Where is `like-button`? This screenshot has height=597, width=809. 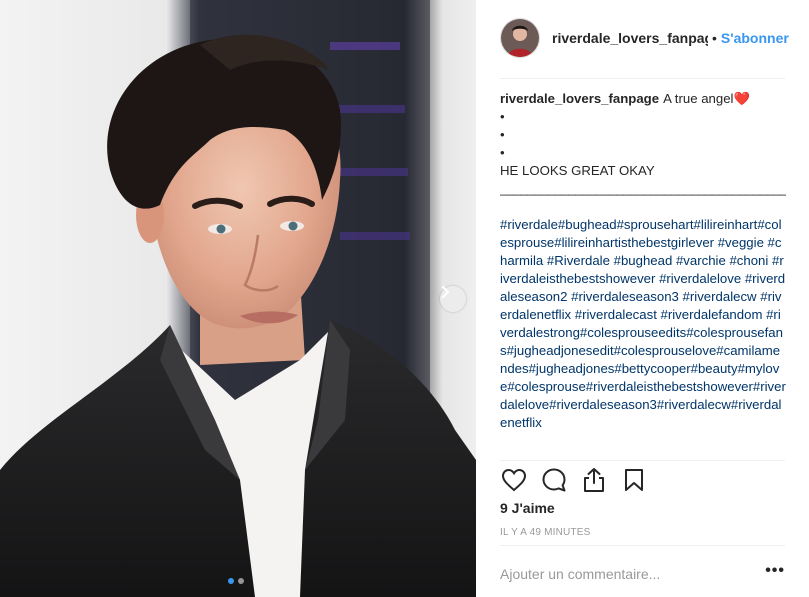 like-button is located at coordinates (514, 480).